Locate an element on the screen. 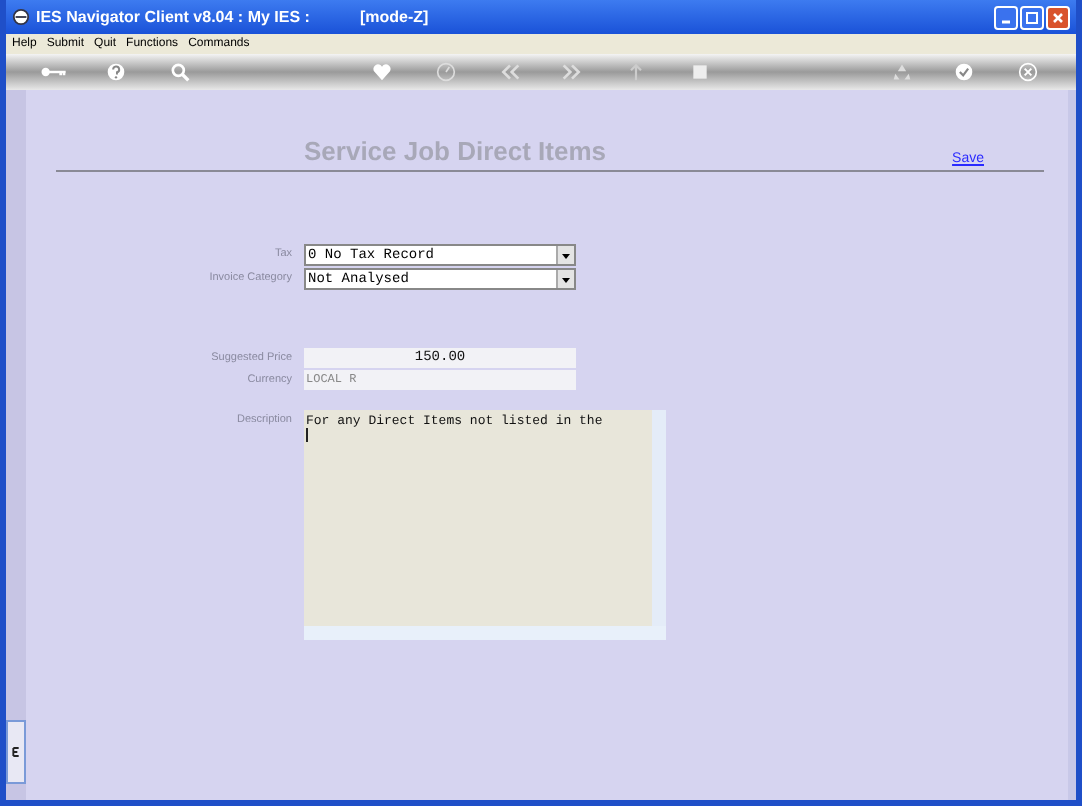 This screenshot has width=1082, height=812. search-icon is located at coordinates (180, 72).